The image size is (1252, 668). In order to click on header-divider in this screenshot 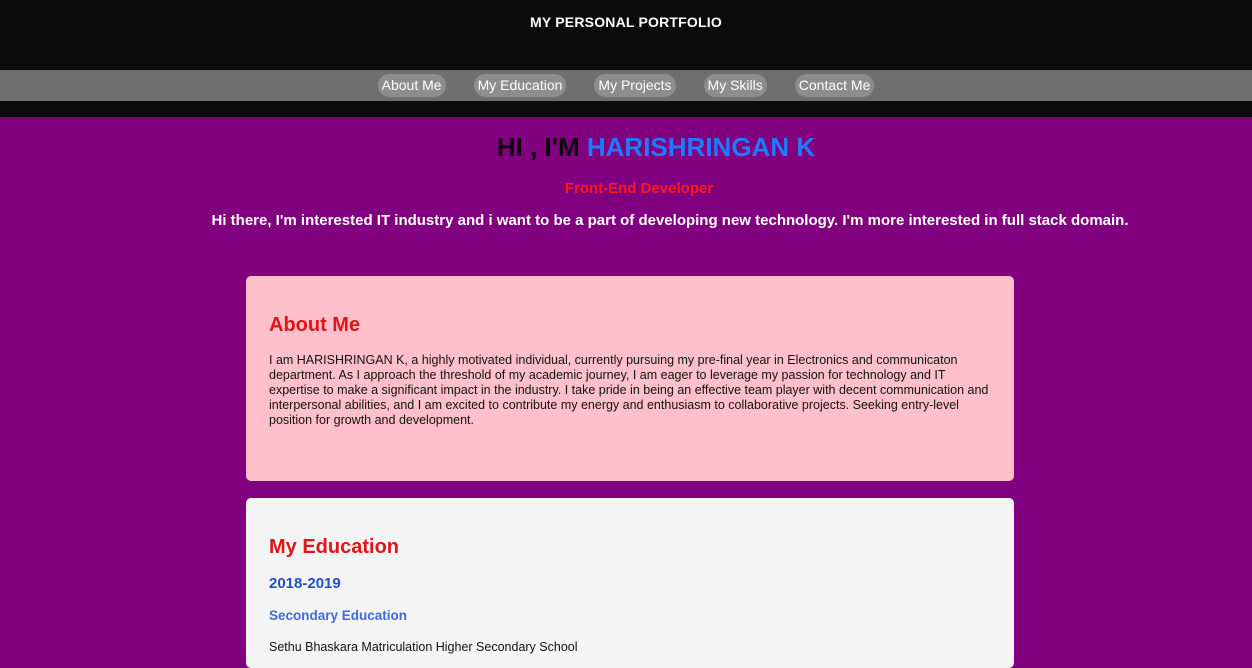, I will do `click(626, 109)`.